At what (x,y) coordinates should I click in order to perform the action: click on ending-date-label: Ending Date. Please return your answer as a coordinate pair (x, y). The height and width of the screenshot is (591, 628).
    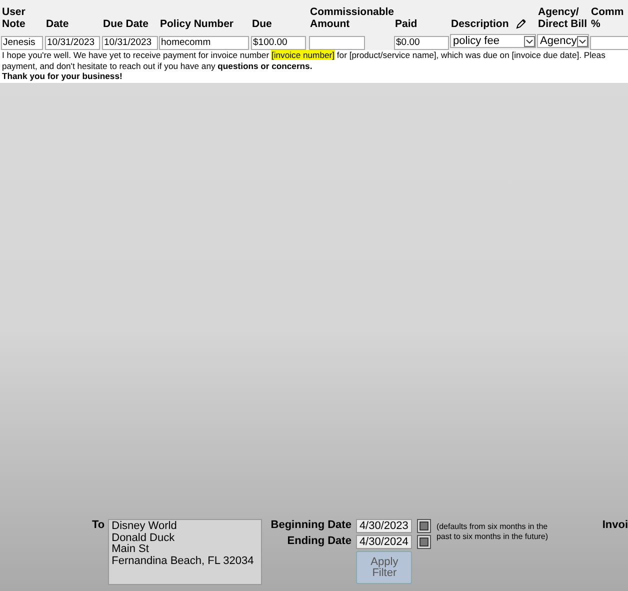
    Looking at the image, I should click on (319, 541).